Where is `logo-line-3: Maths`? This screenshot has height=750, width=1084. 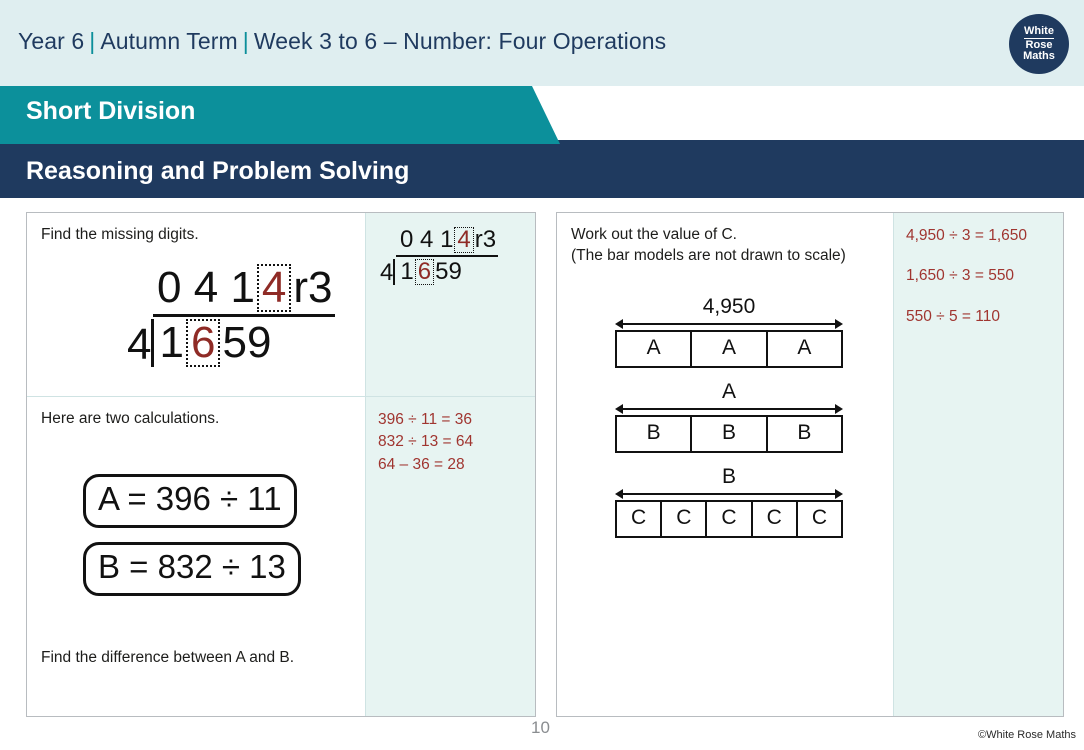
logo-line-3: Maths is located at coordinates (1039, 56).